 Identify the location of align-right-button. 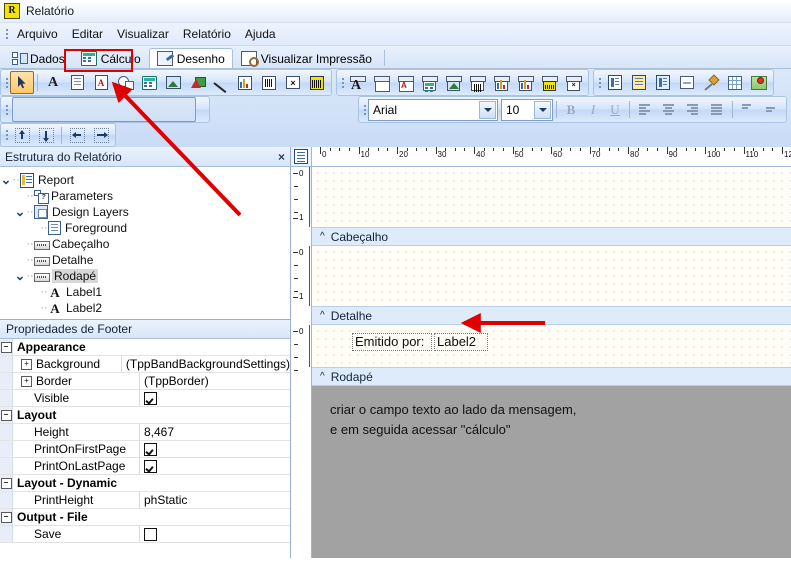
(693, 109).